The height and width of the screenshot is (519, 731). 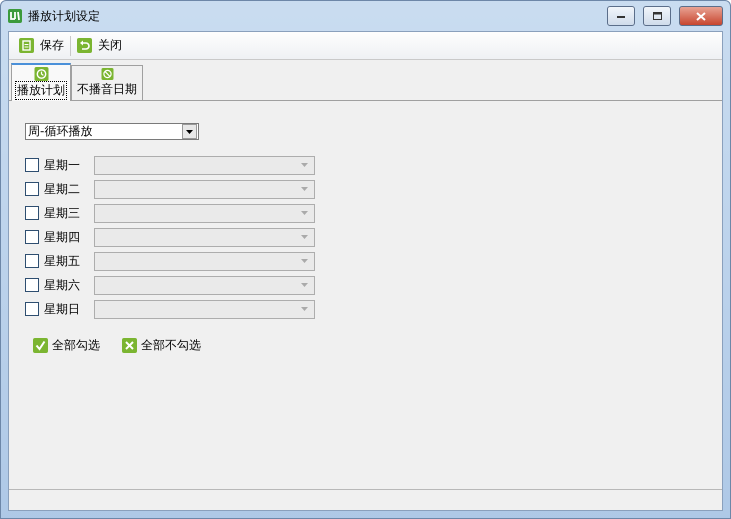 I want to click on maximize-icon, so click(x=657, y=16).